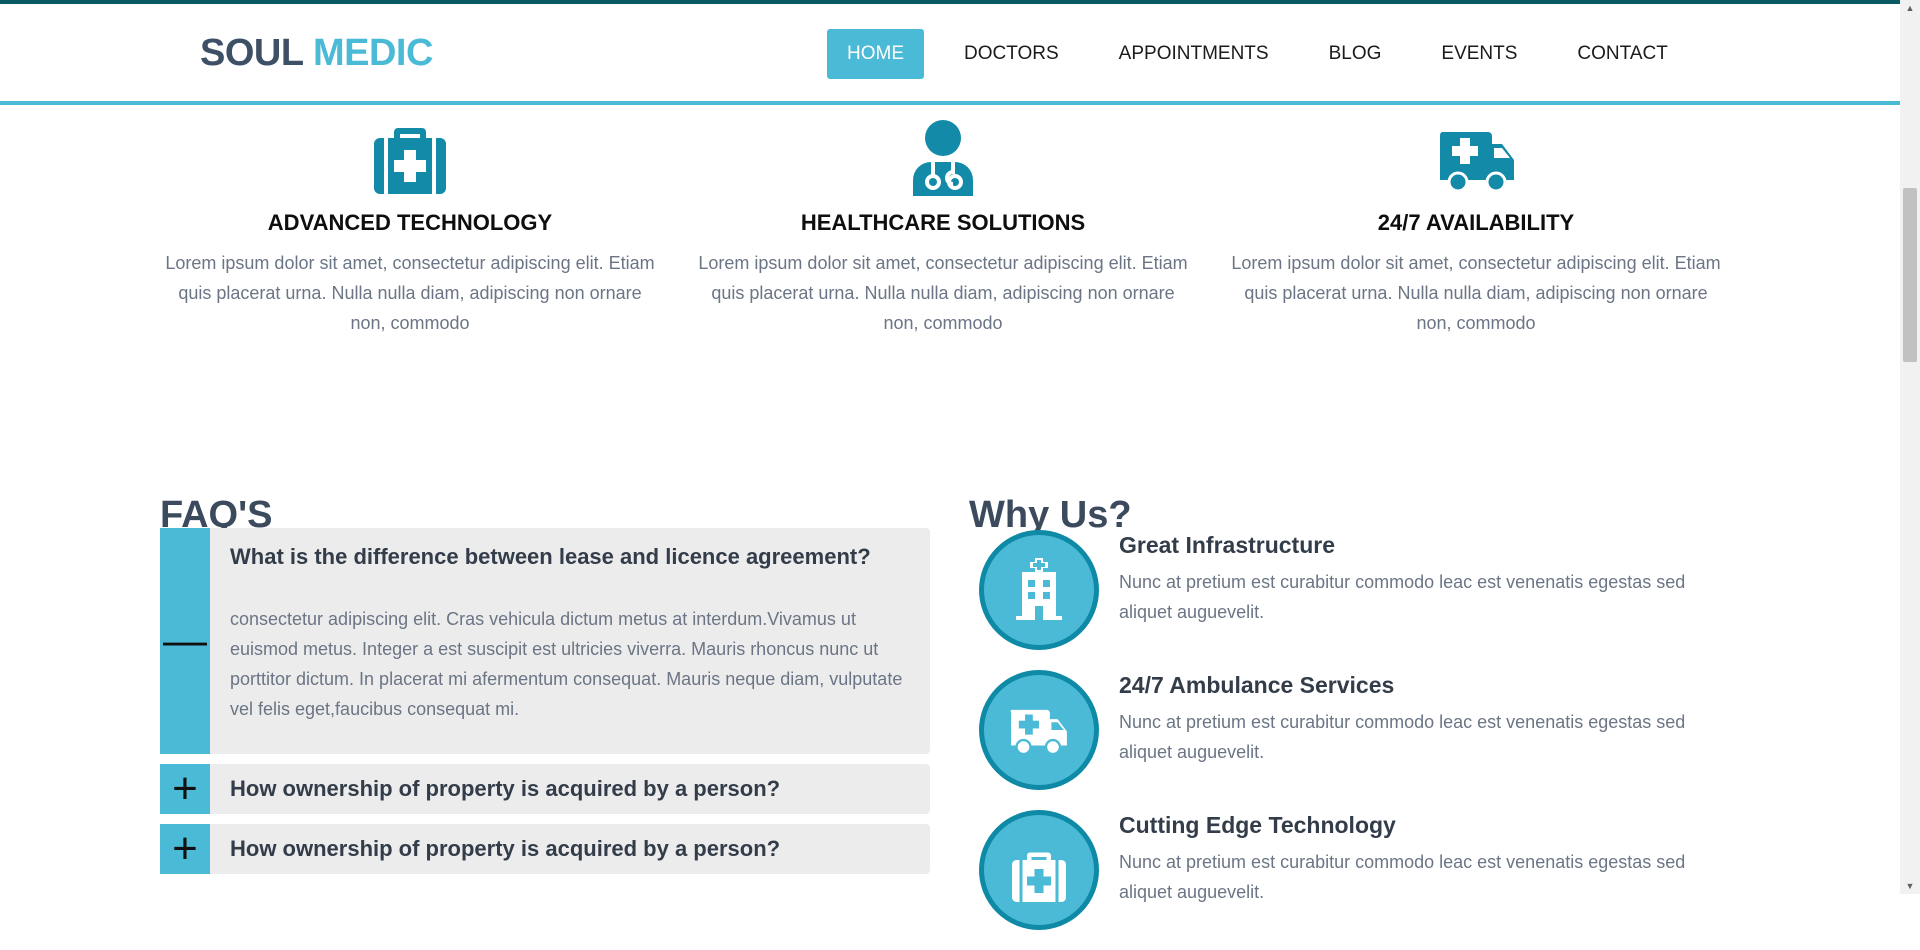  Describe the element at coordinates (1194, 54) in the screenshot. I see `nav-appointments: APPOINTMENTS` at that location.